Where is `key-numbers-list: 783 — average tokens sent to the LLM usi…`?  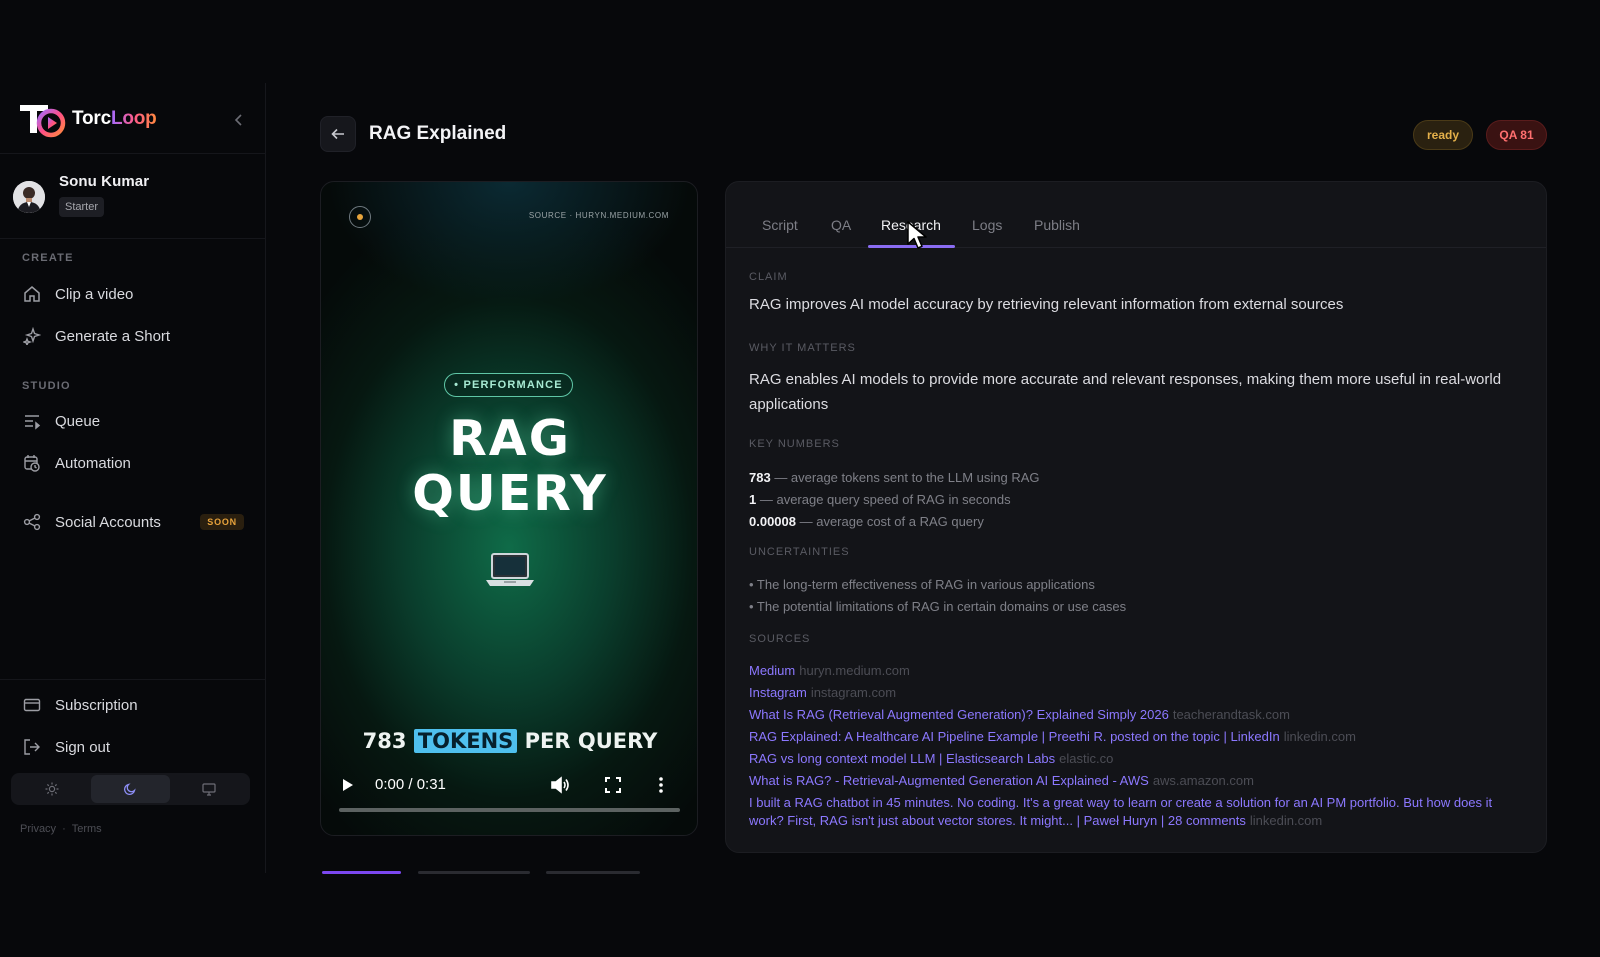 key-numbers-list: 783 — average tokens sent to the LLM usi… is located at coordinates (894, 500).